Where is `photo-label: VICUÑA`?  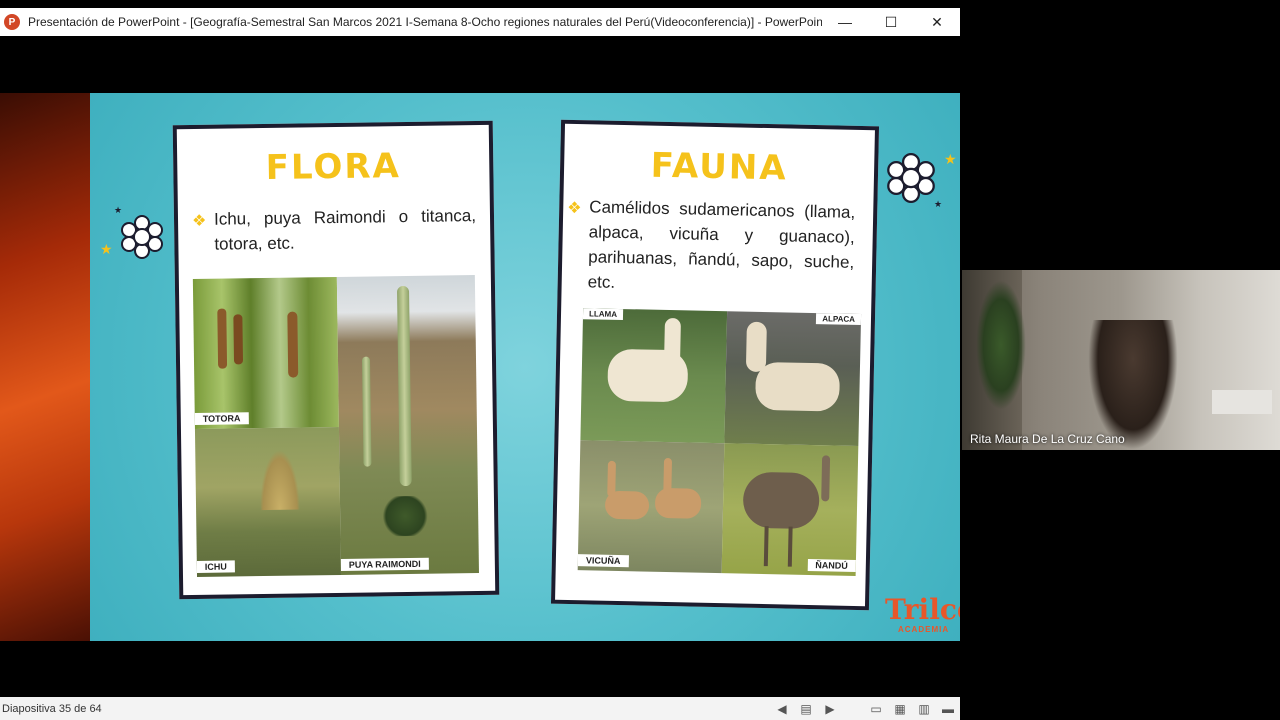
photo-label: VICUÑA is located at coordinates (603, 561).